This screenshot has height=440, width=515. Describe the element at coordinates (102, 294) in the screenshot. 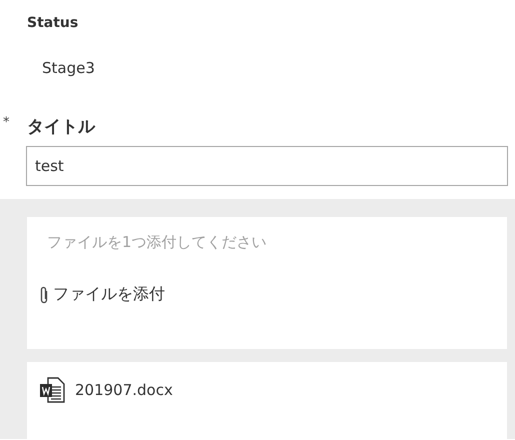

I see `attach-file-link: ファイルを添付` at that location.